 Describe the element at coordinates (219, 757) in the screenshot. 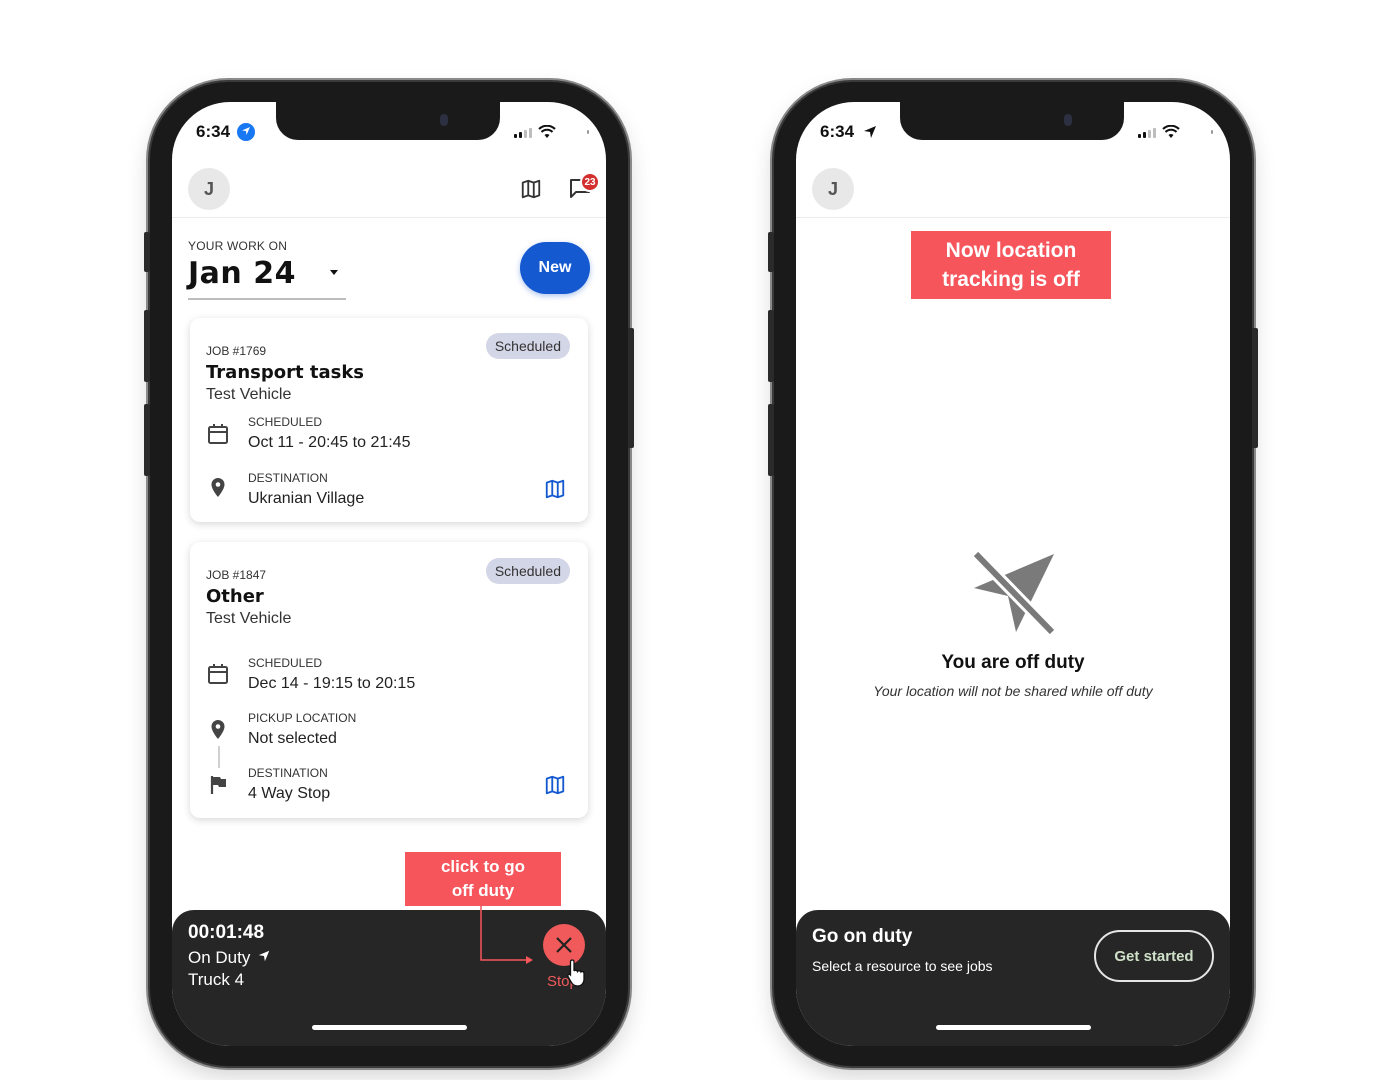

I see `route-connector` at that location.